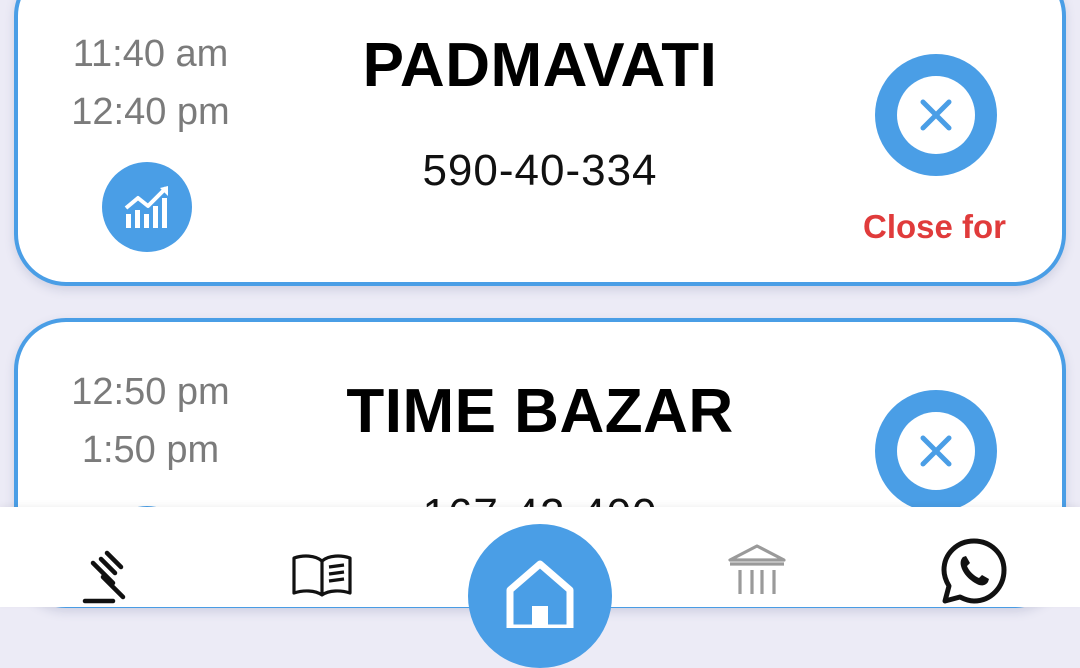  I want to click on whatsapp-icon, so click(974, 571).